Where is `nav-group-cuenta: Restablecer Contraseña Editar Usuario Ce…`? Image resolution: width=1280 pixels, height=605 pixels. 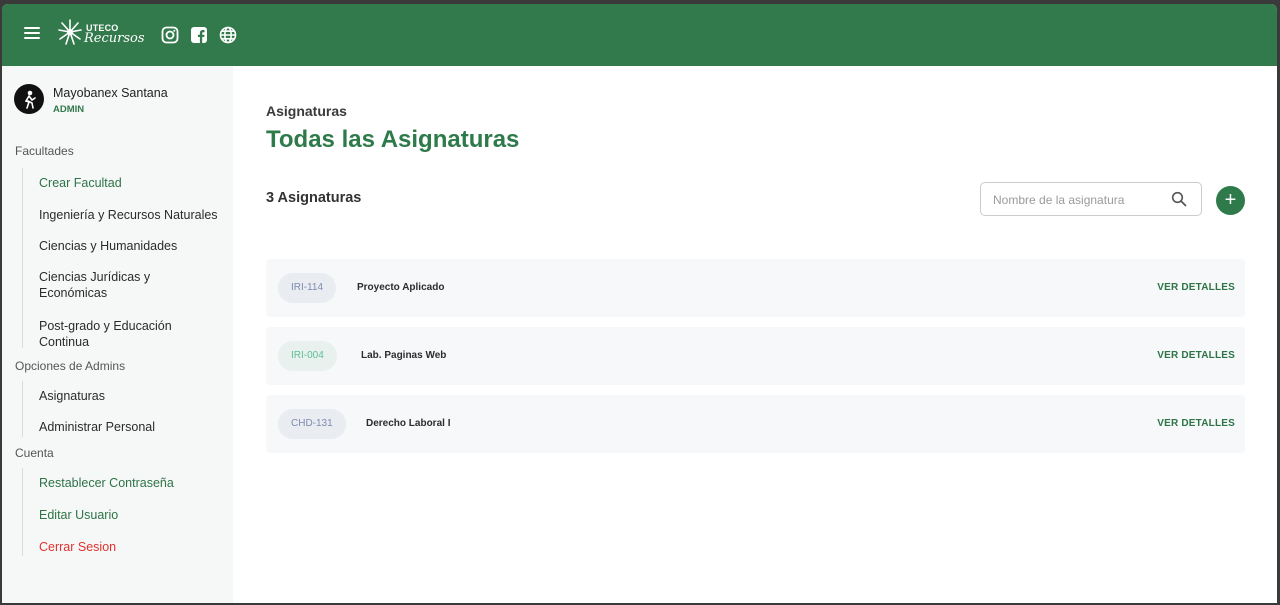
nav-group-cuenta: Restablecer Contraseña Editar Usuario Ce… is located at coordinates (98, 512).